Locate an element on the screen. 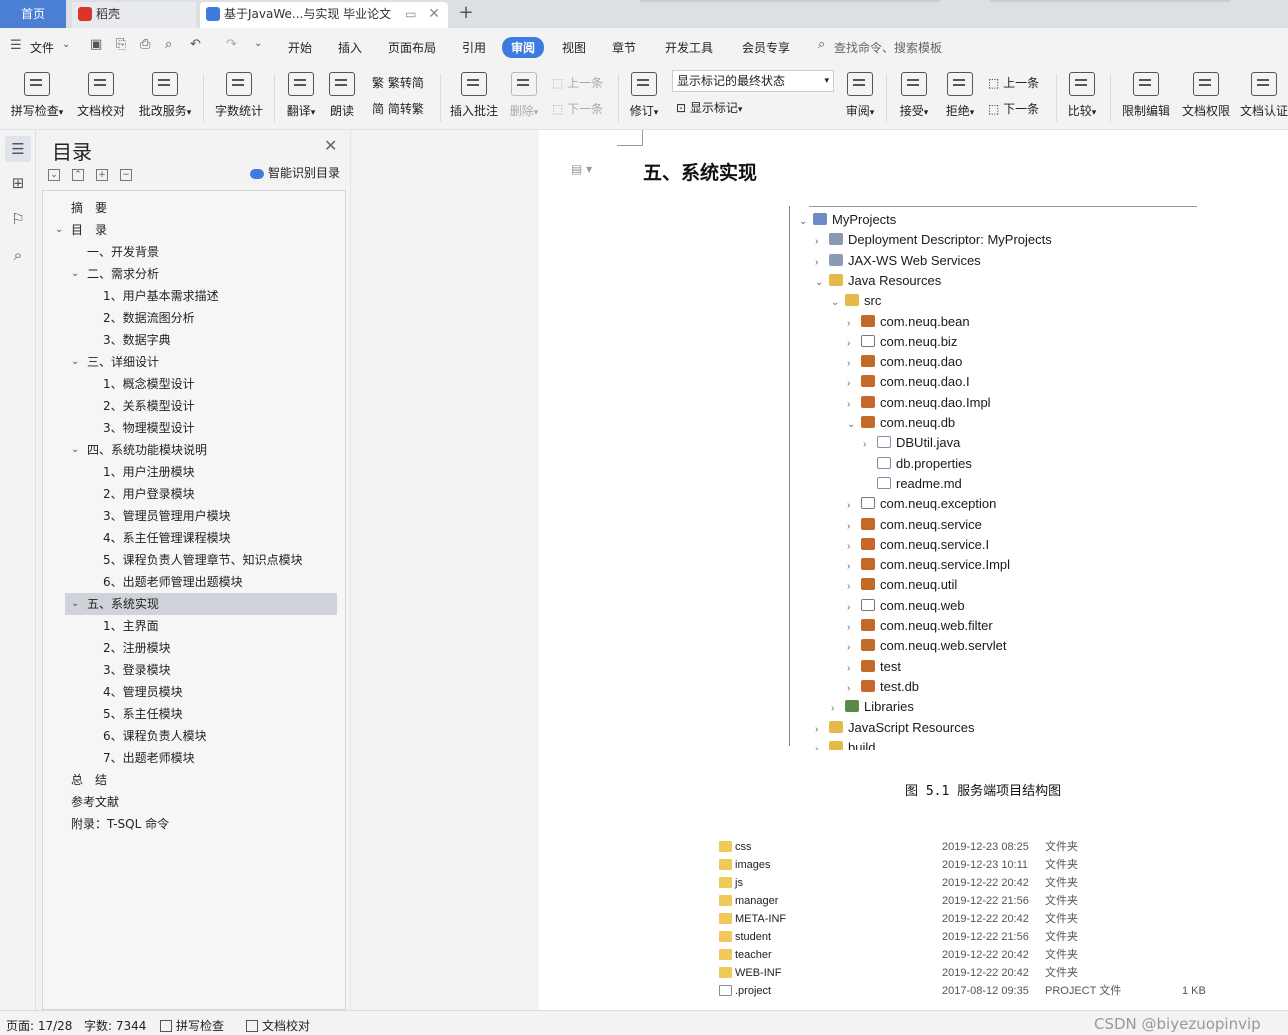 This screenshot has height=1035, width=1288. doc-rights-button: 文档权限 is located at coordinates (1206, 95).